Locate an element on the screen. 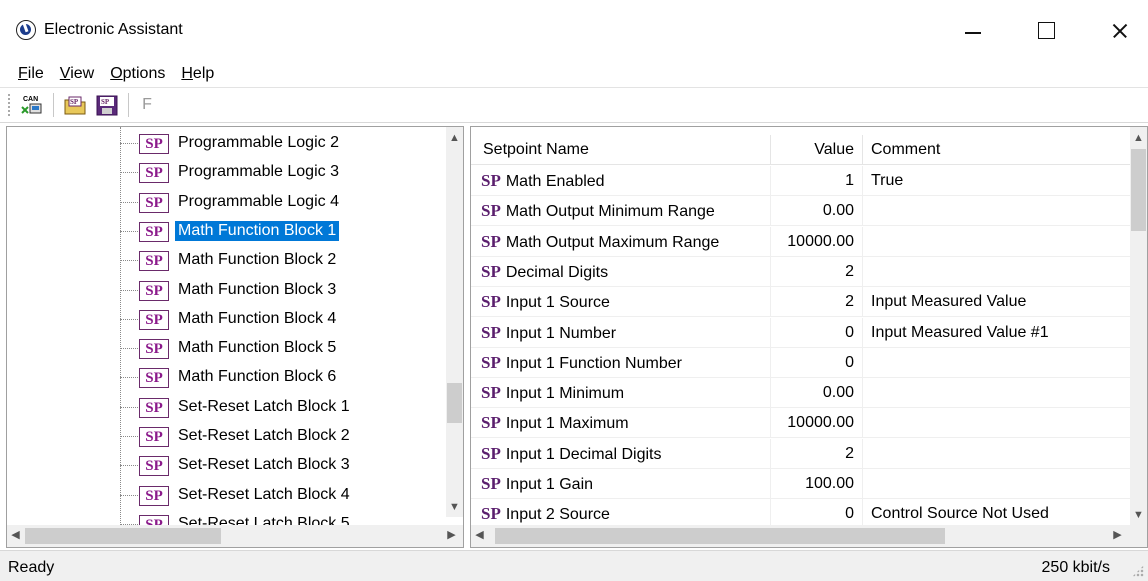 This screenshot has height=581, width=1148. setpoint-name-cell: SP Math Output Minimum Range is located at coordinates (621, 211).